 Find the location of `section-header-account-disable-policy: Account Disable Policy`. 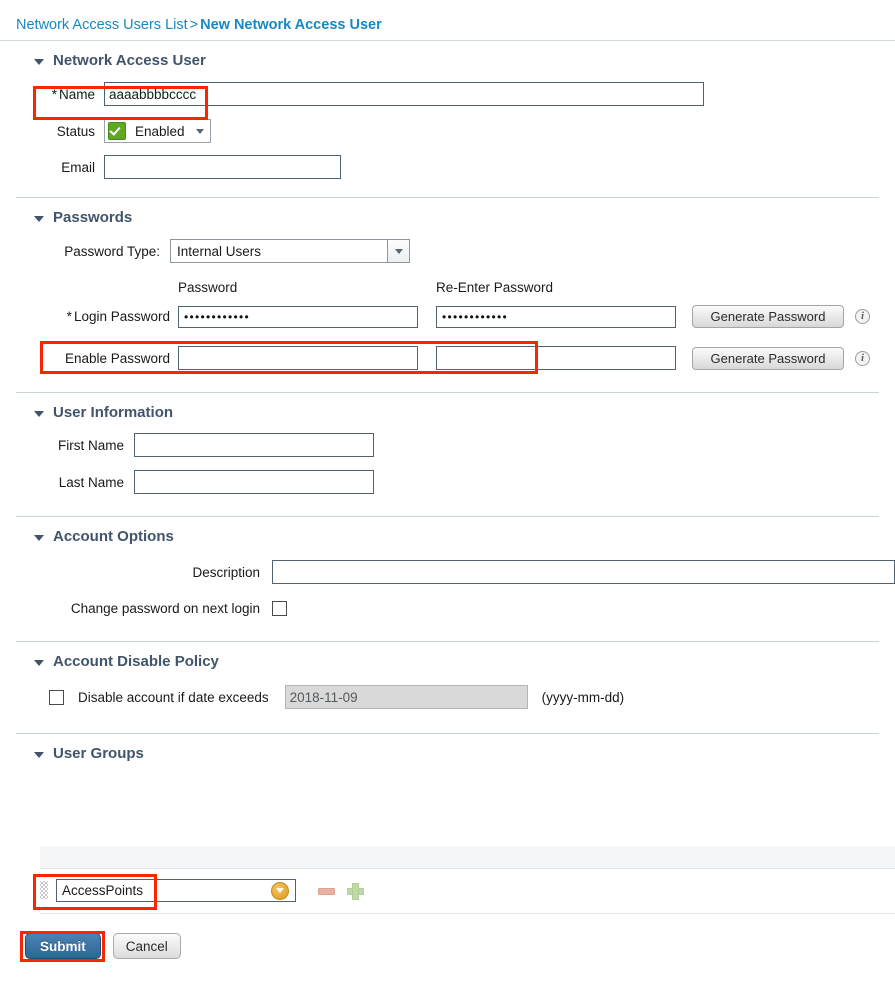

section-header-account-disable-policy: Account Disable Policy is located at coordinates (447, 660).